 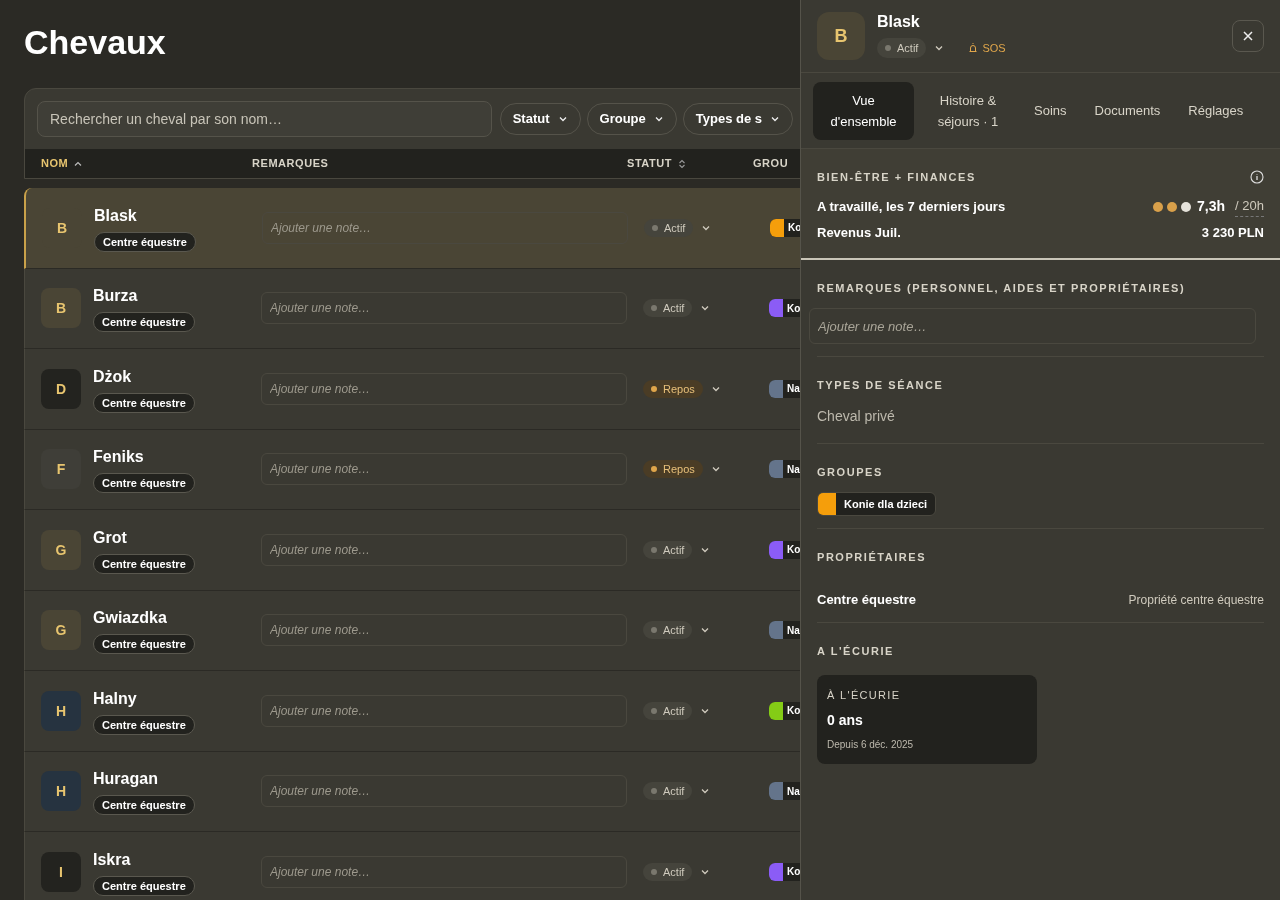 I want to click on table-row: G Gwiazdka Centre équestre Ajouter une note… Actif Na, so click(x=412, y=630).